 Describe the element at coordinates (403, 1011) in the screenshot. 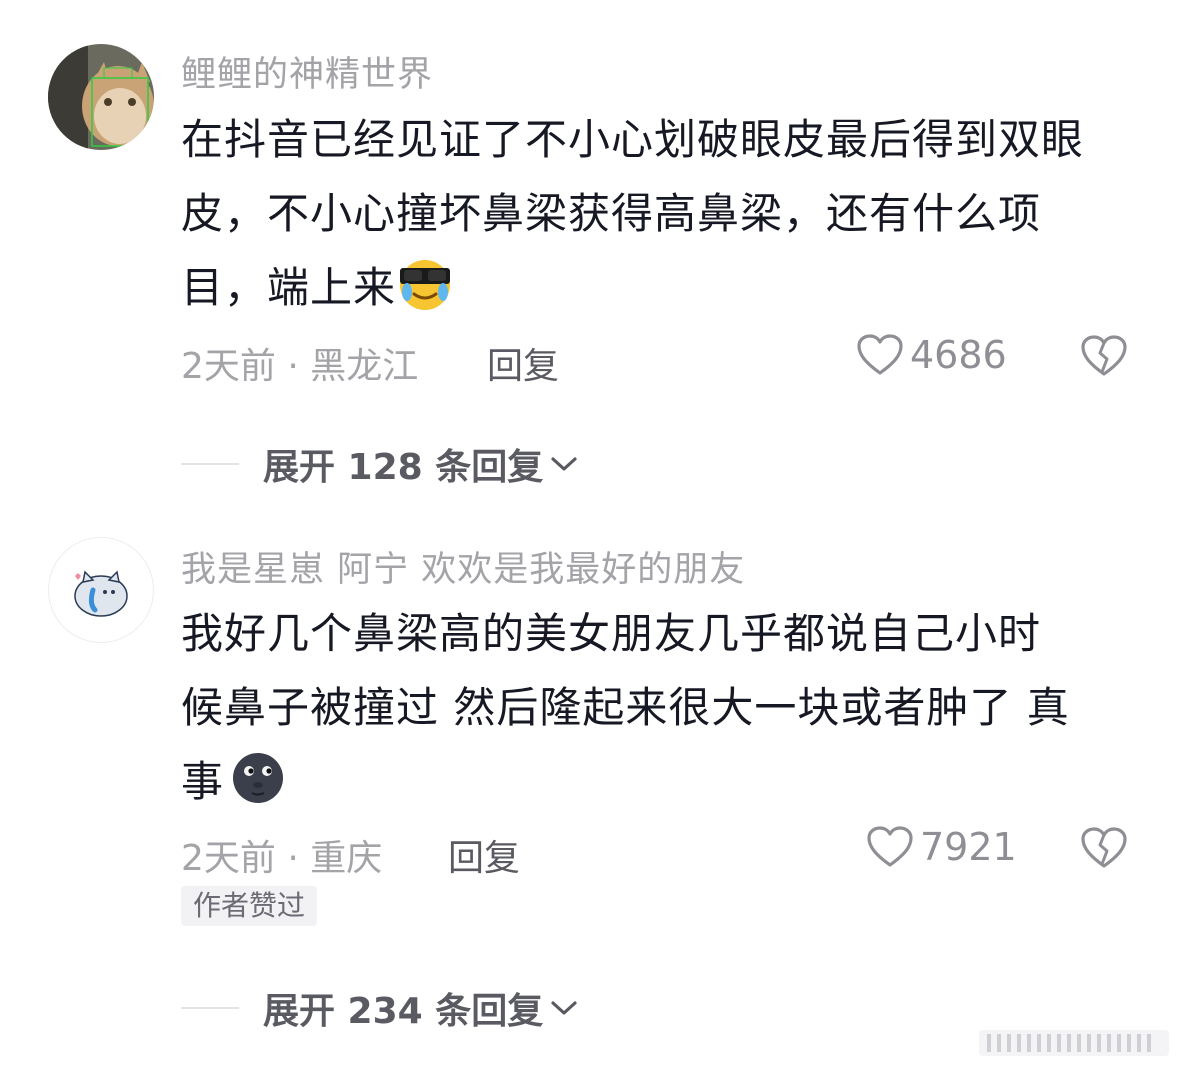

I see `expand-replies-label: 展开 234 条回复` at that location.